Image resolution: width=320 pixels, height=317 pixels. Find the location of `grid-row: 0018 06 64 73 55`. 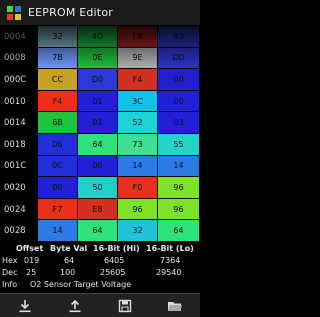

grid-row: 0018 06 64 73 55 is located at coordinates (100, 145).